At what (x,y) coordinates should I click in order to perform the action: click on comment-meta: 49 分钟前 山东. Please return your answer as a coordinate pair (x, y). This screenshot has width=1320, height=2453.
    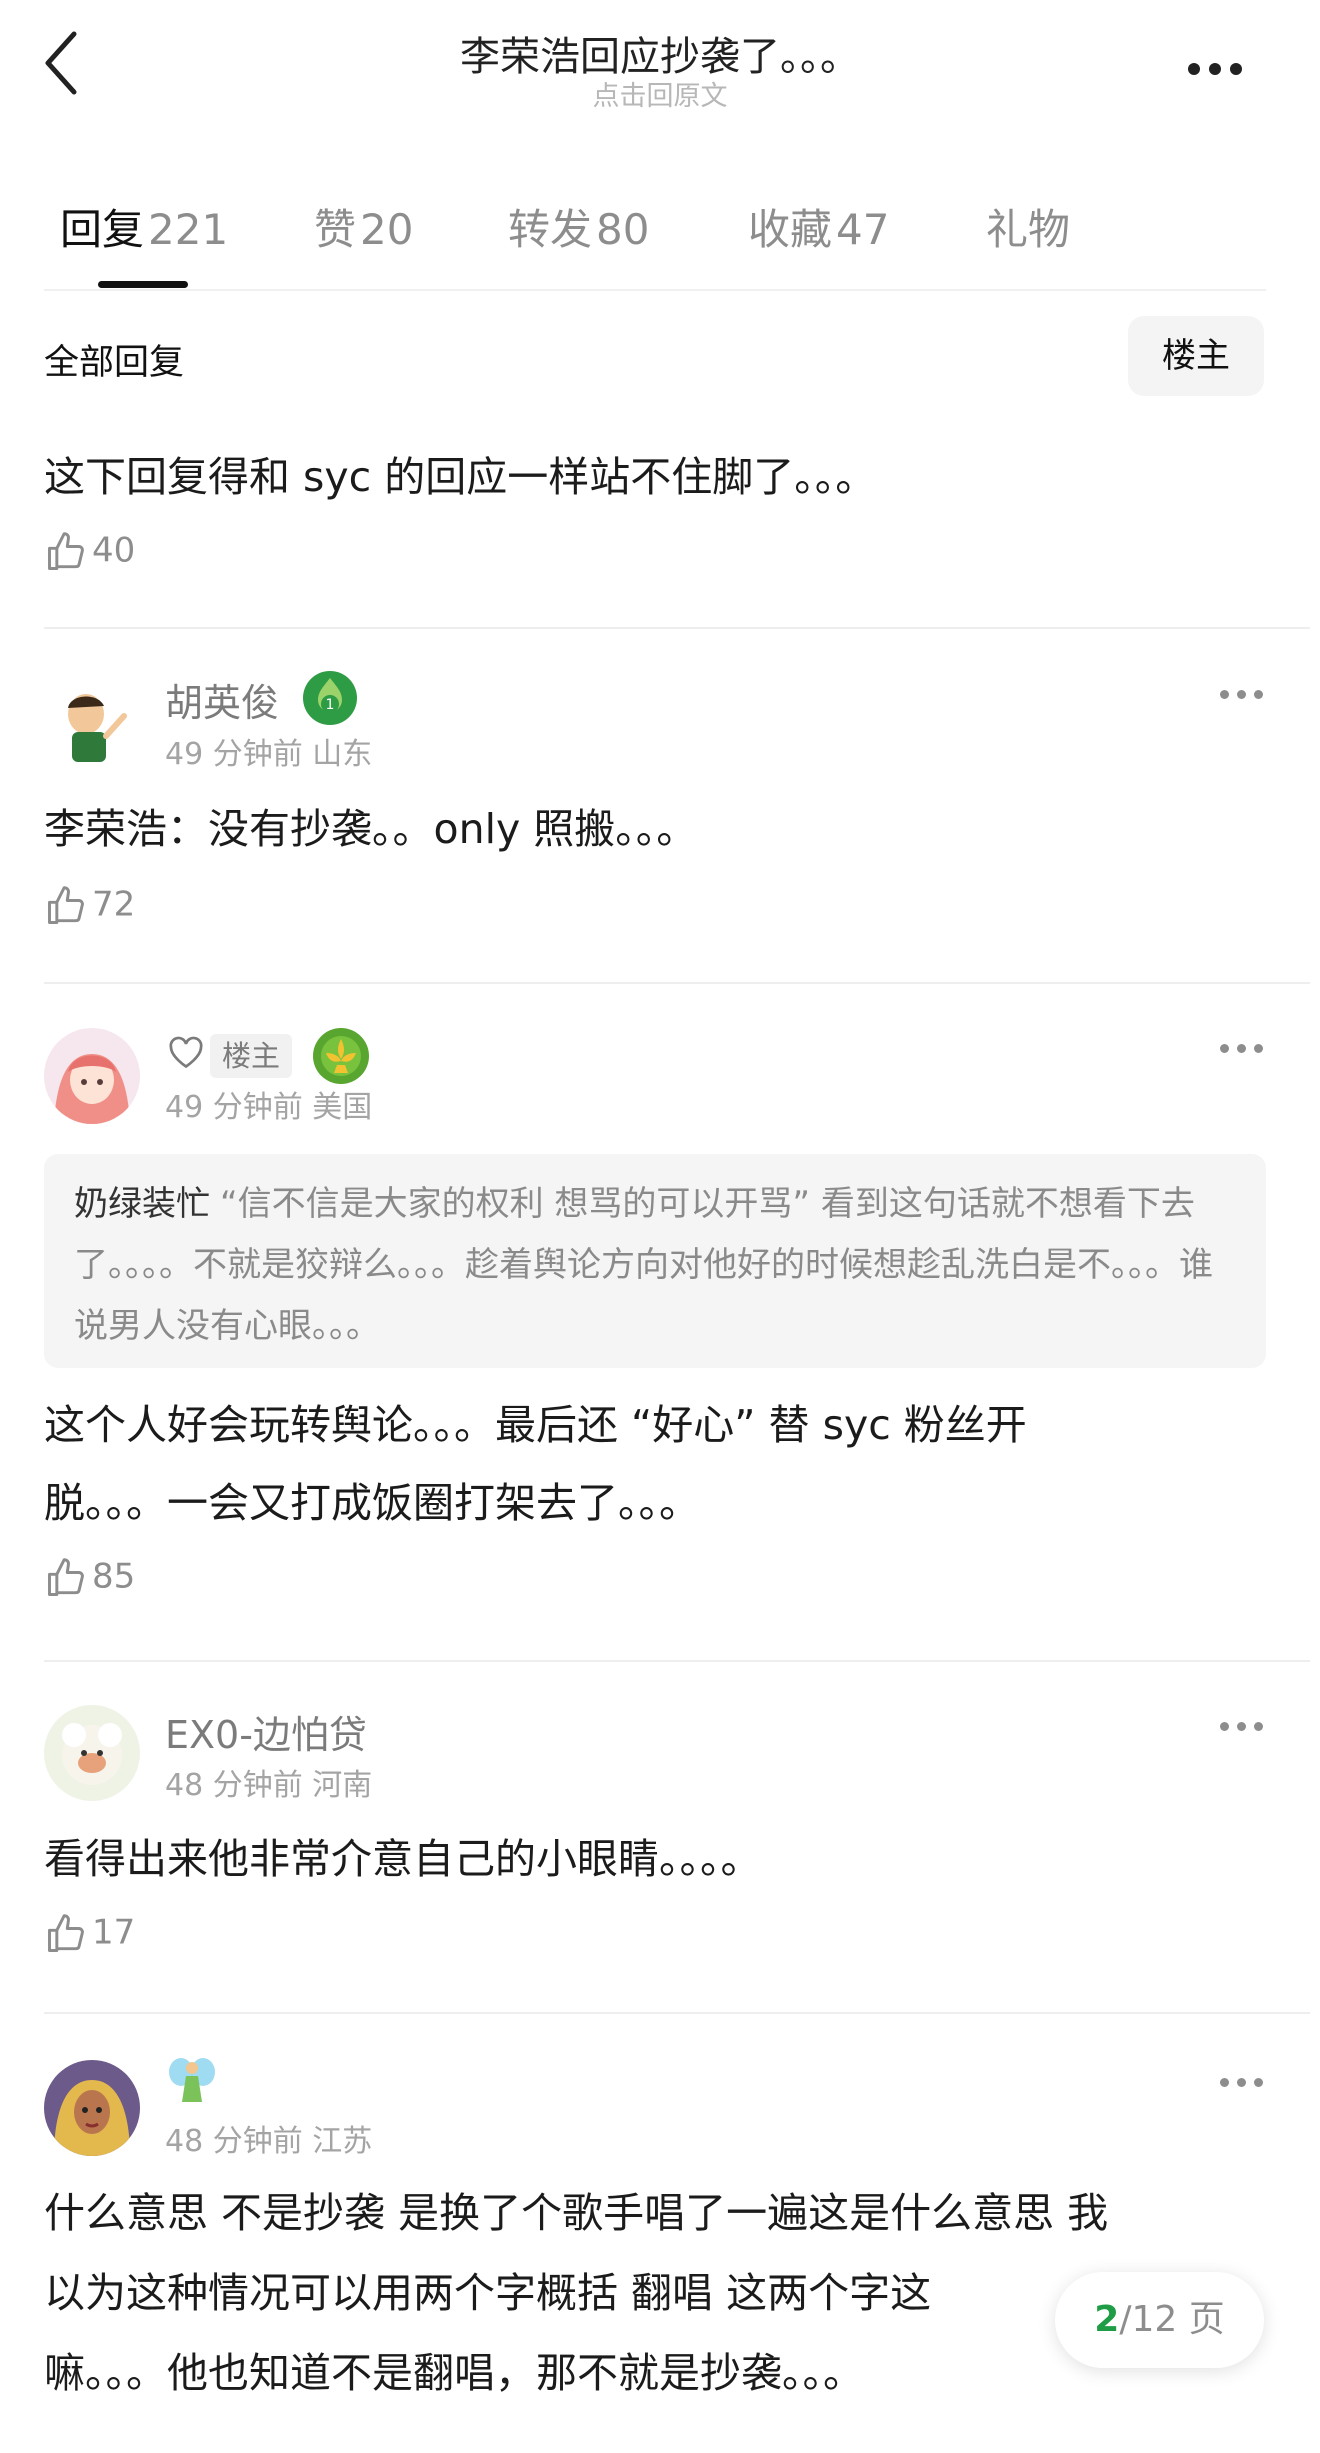
    Looking at the image, I should click on (268, 751).